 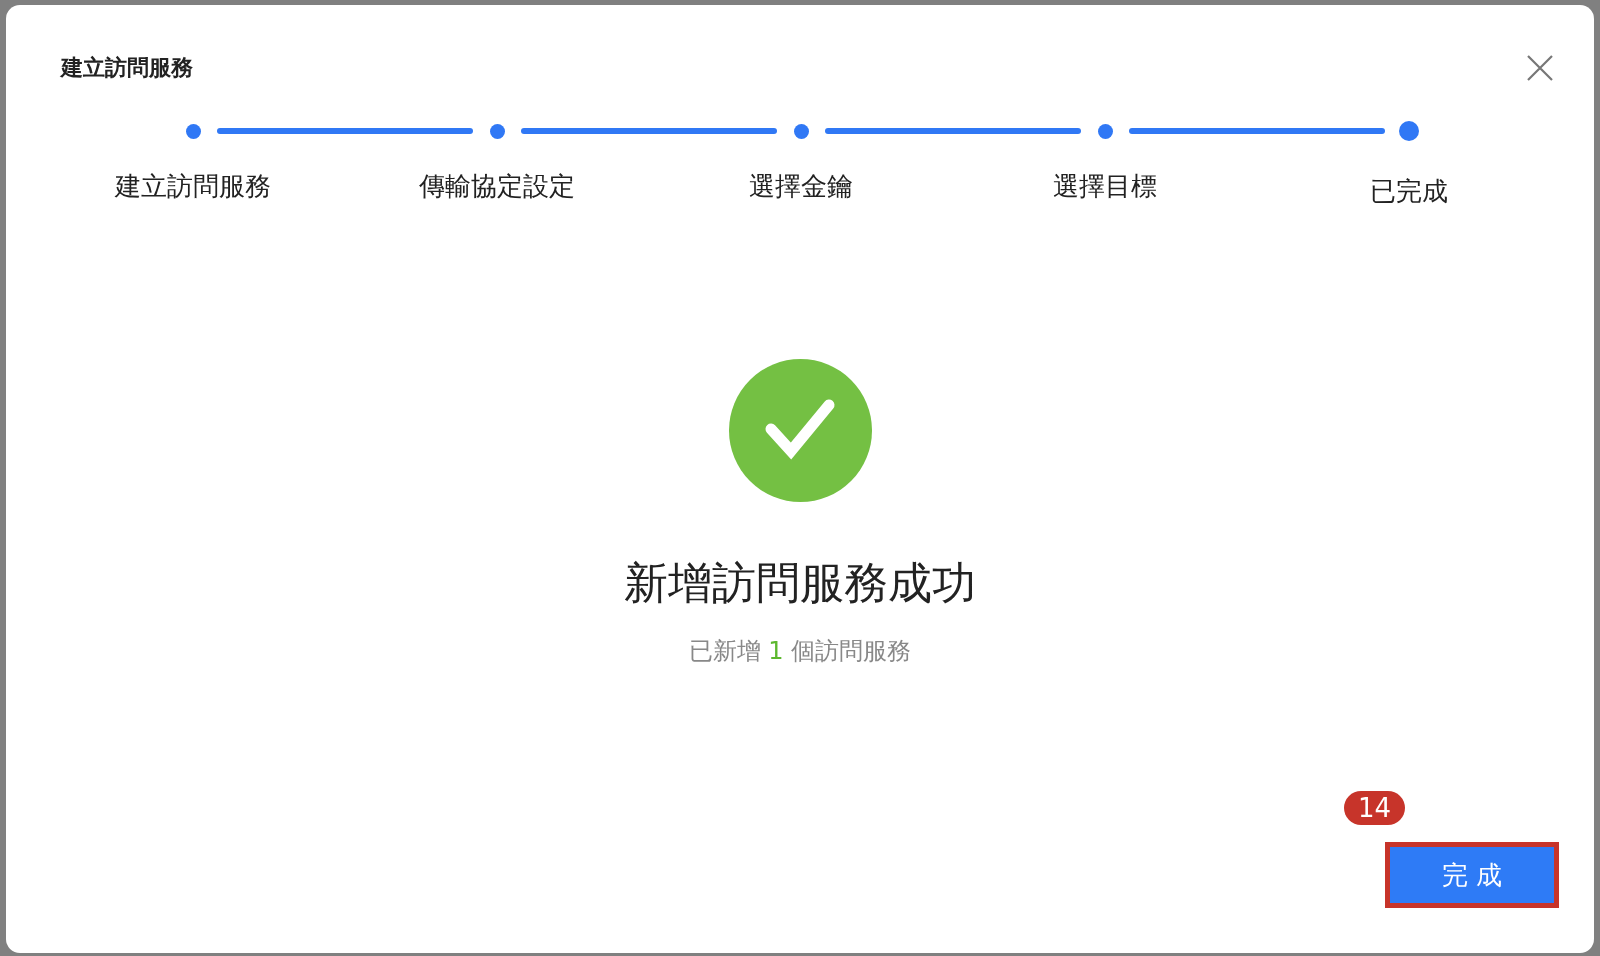 I want to click on step-label: 建立訪問服務, so click(x=193, y=186).